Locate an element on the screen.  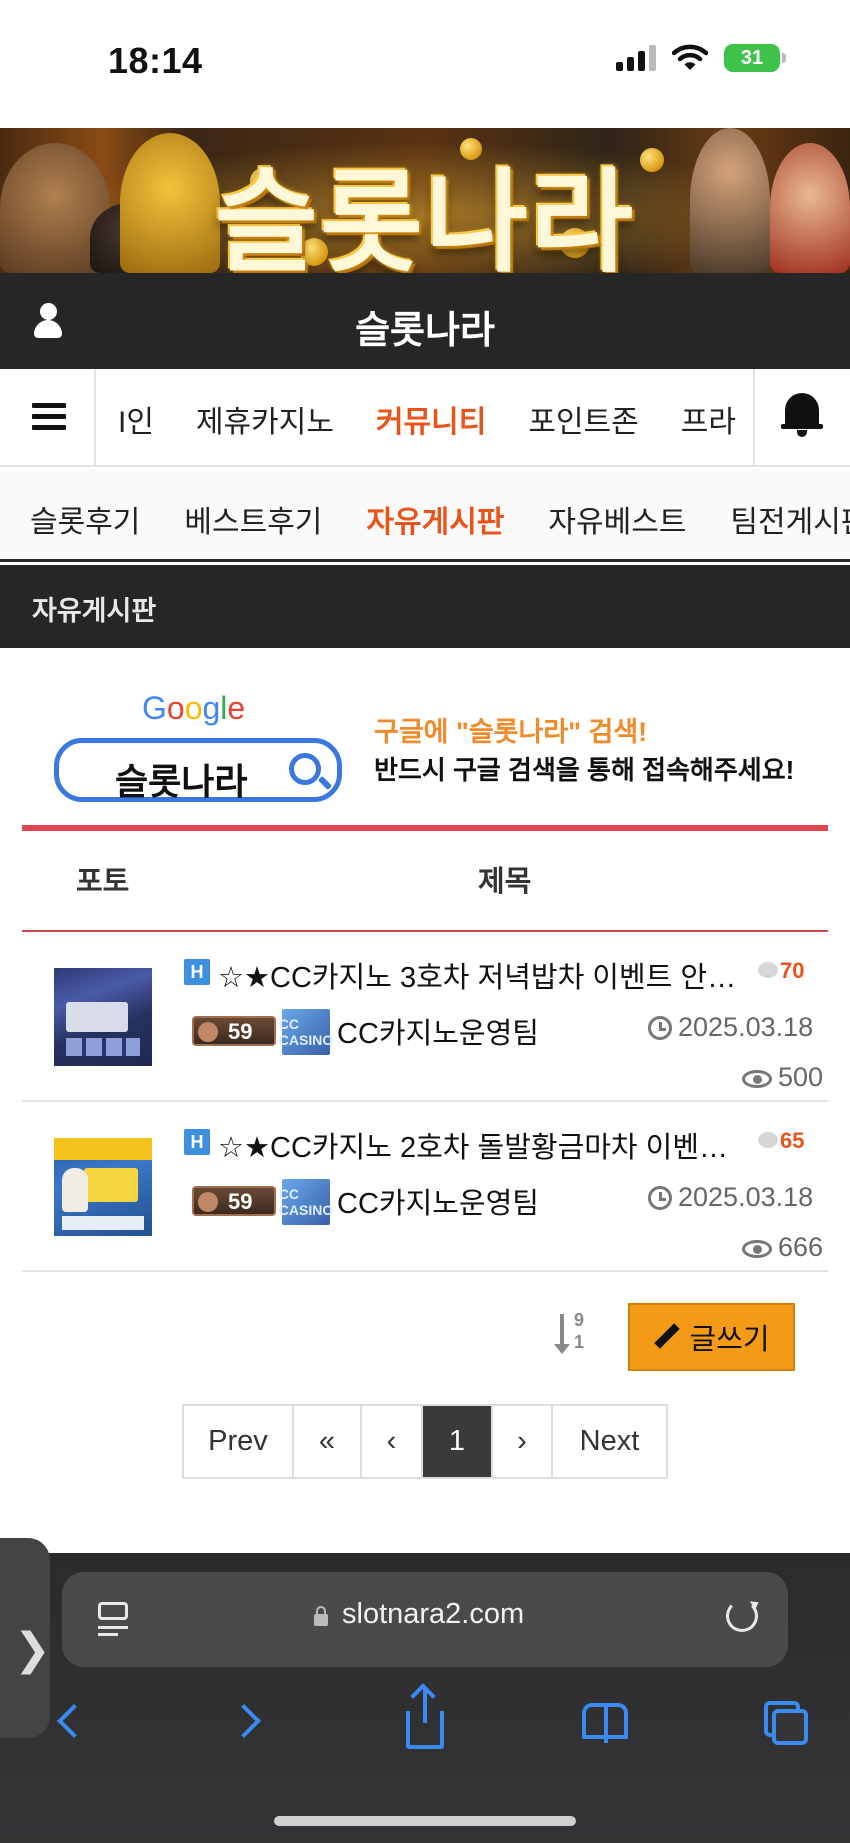
ad-subline: 반드시 구글 검색을 통해 접속해주세요! is located at coordinates (584, 770).